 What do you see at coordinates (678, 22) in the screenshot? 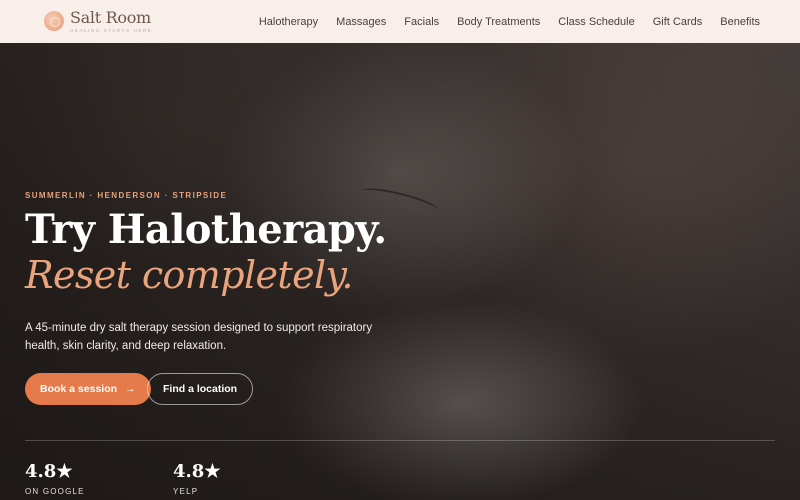
I see `nav-gift-cards: Gift Cards` at bounding box center [678, 22].